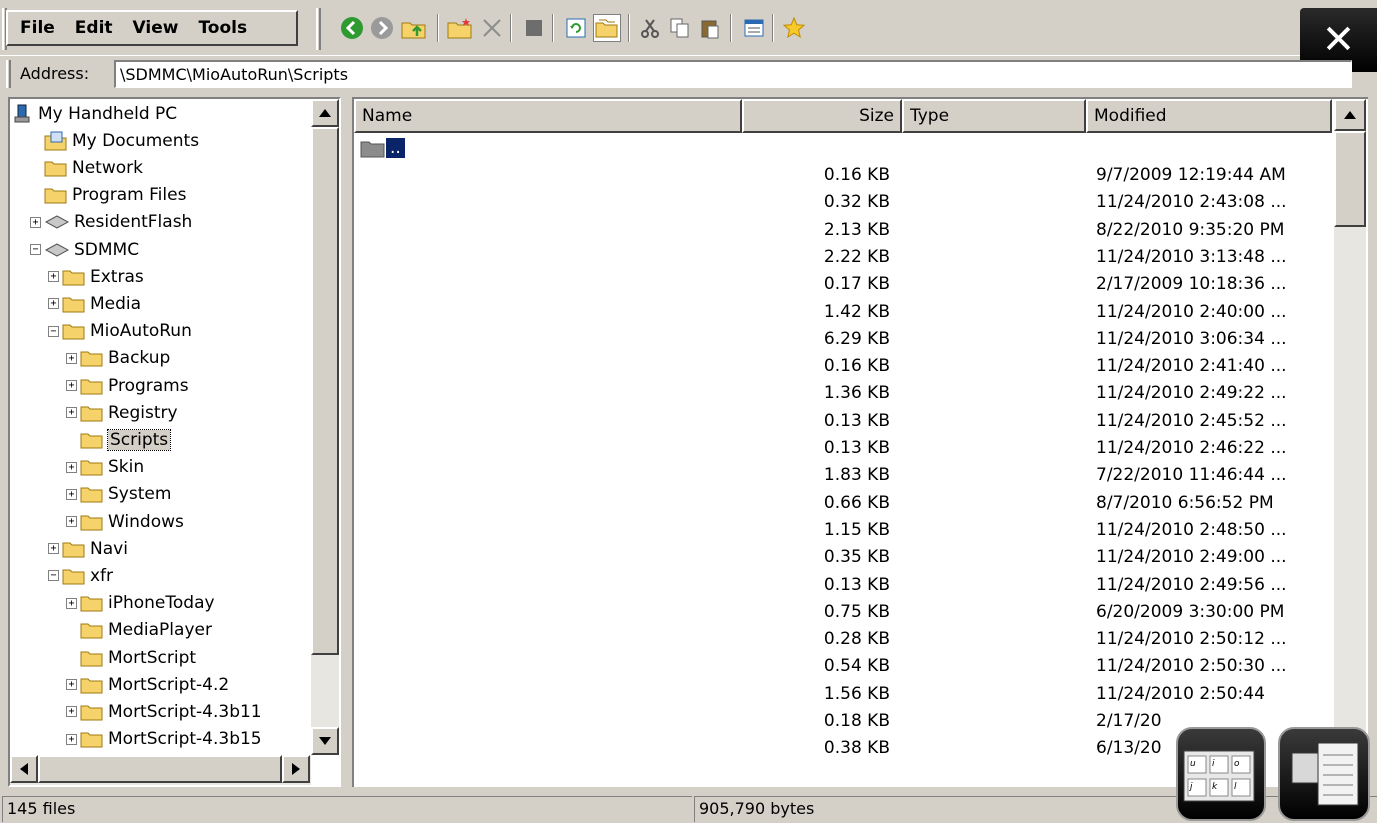  I want to click on tree-scroll-up-button, so click(325, 113).